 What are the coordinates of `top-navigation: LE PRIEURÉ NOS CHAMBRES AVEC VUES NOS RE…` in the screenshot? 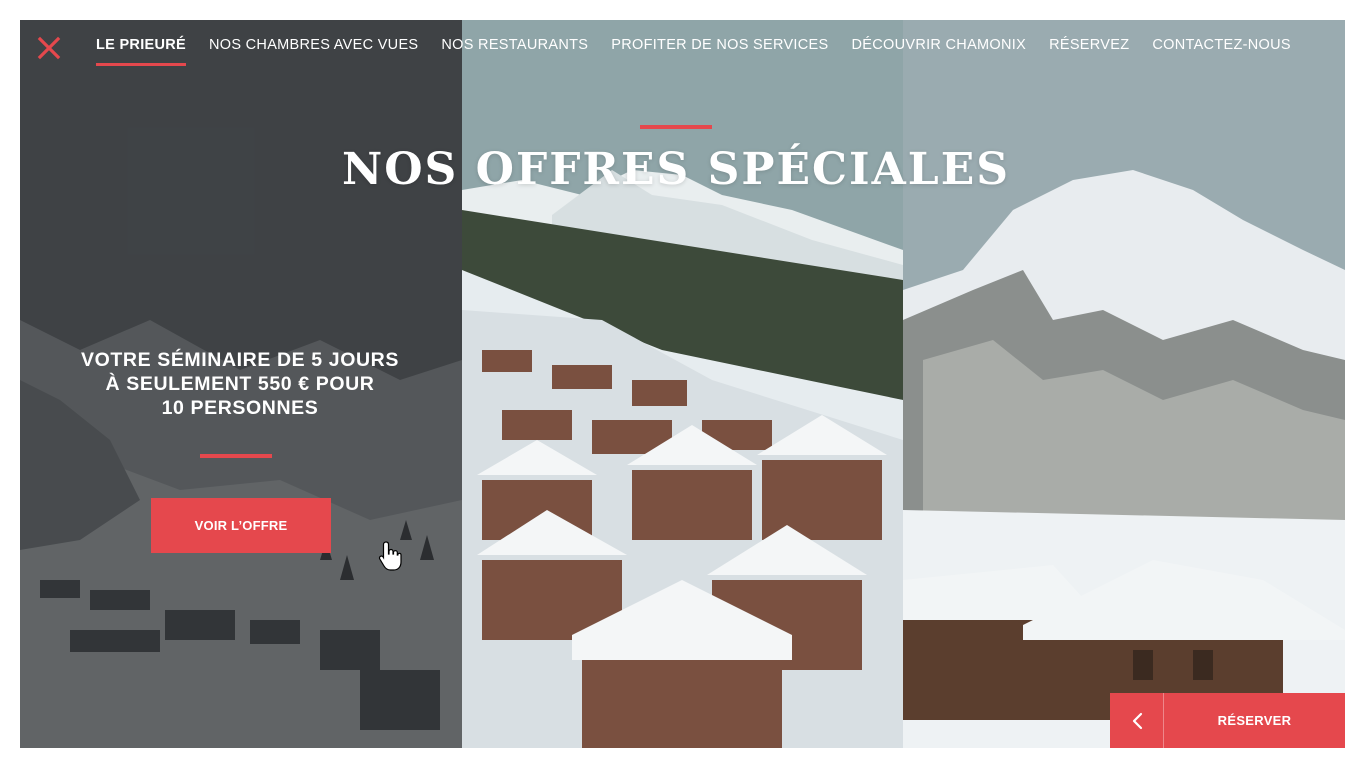 It's located at (682, 50).